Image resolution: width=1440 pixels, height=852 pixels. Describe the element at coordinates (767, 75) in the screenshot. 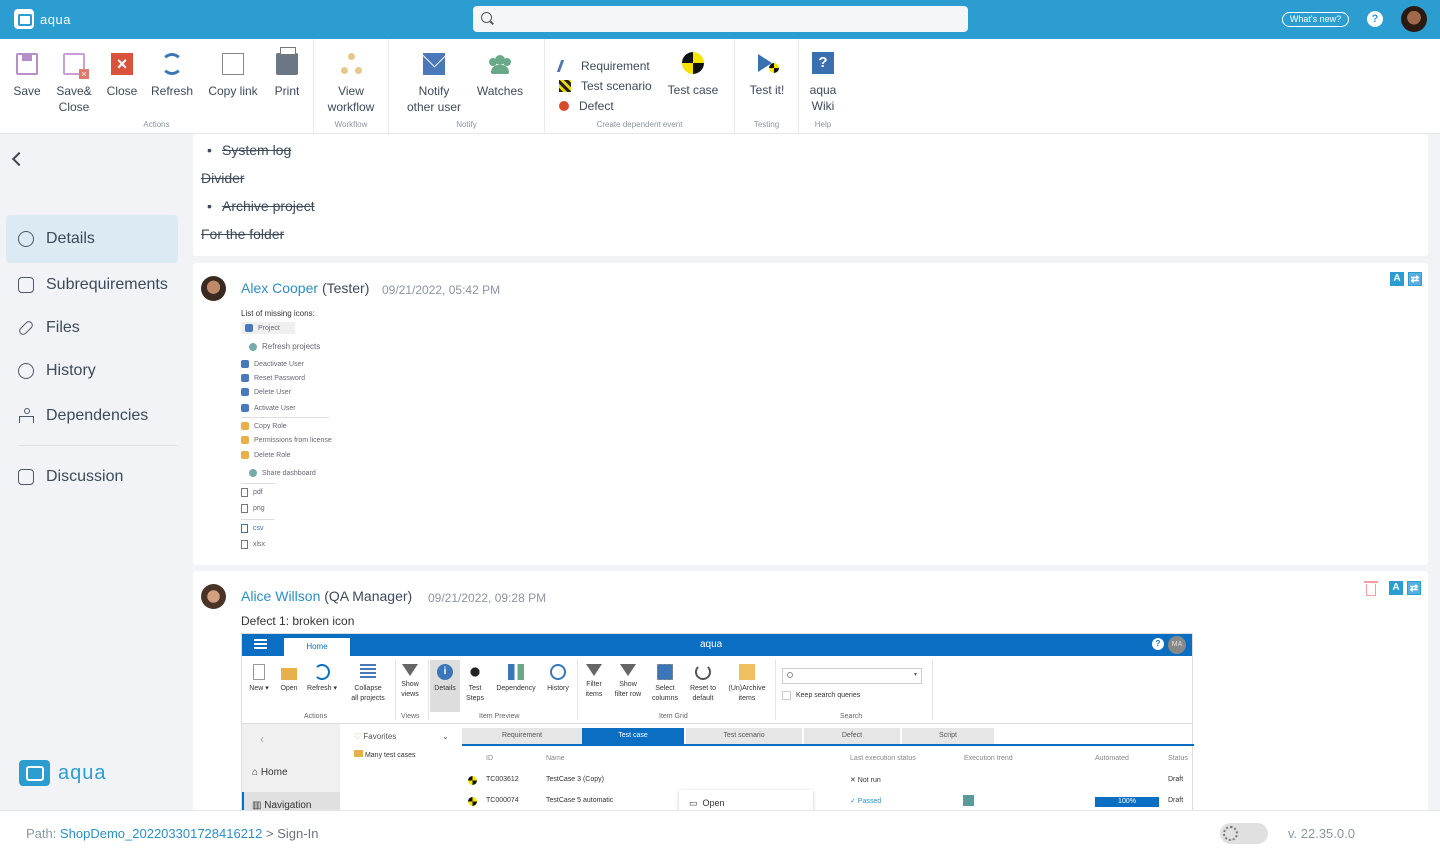

I see `test-it-button: Test it!` at that location.